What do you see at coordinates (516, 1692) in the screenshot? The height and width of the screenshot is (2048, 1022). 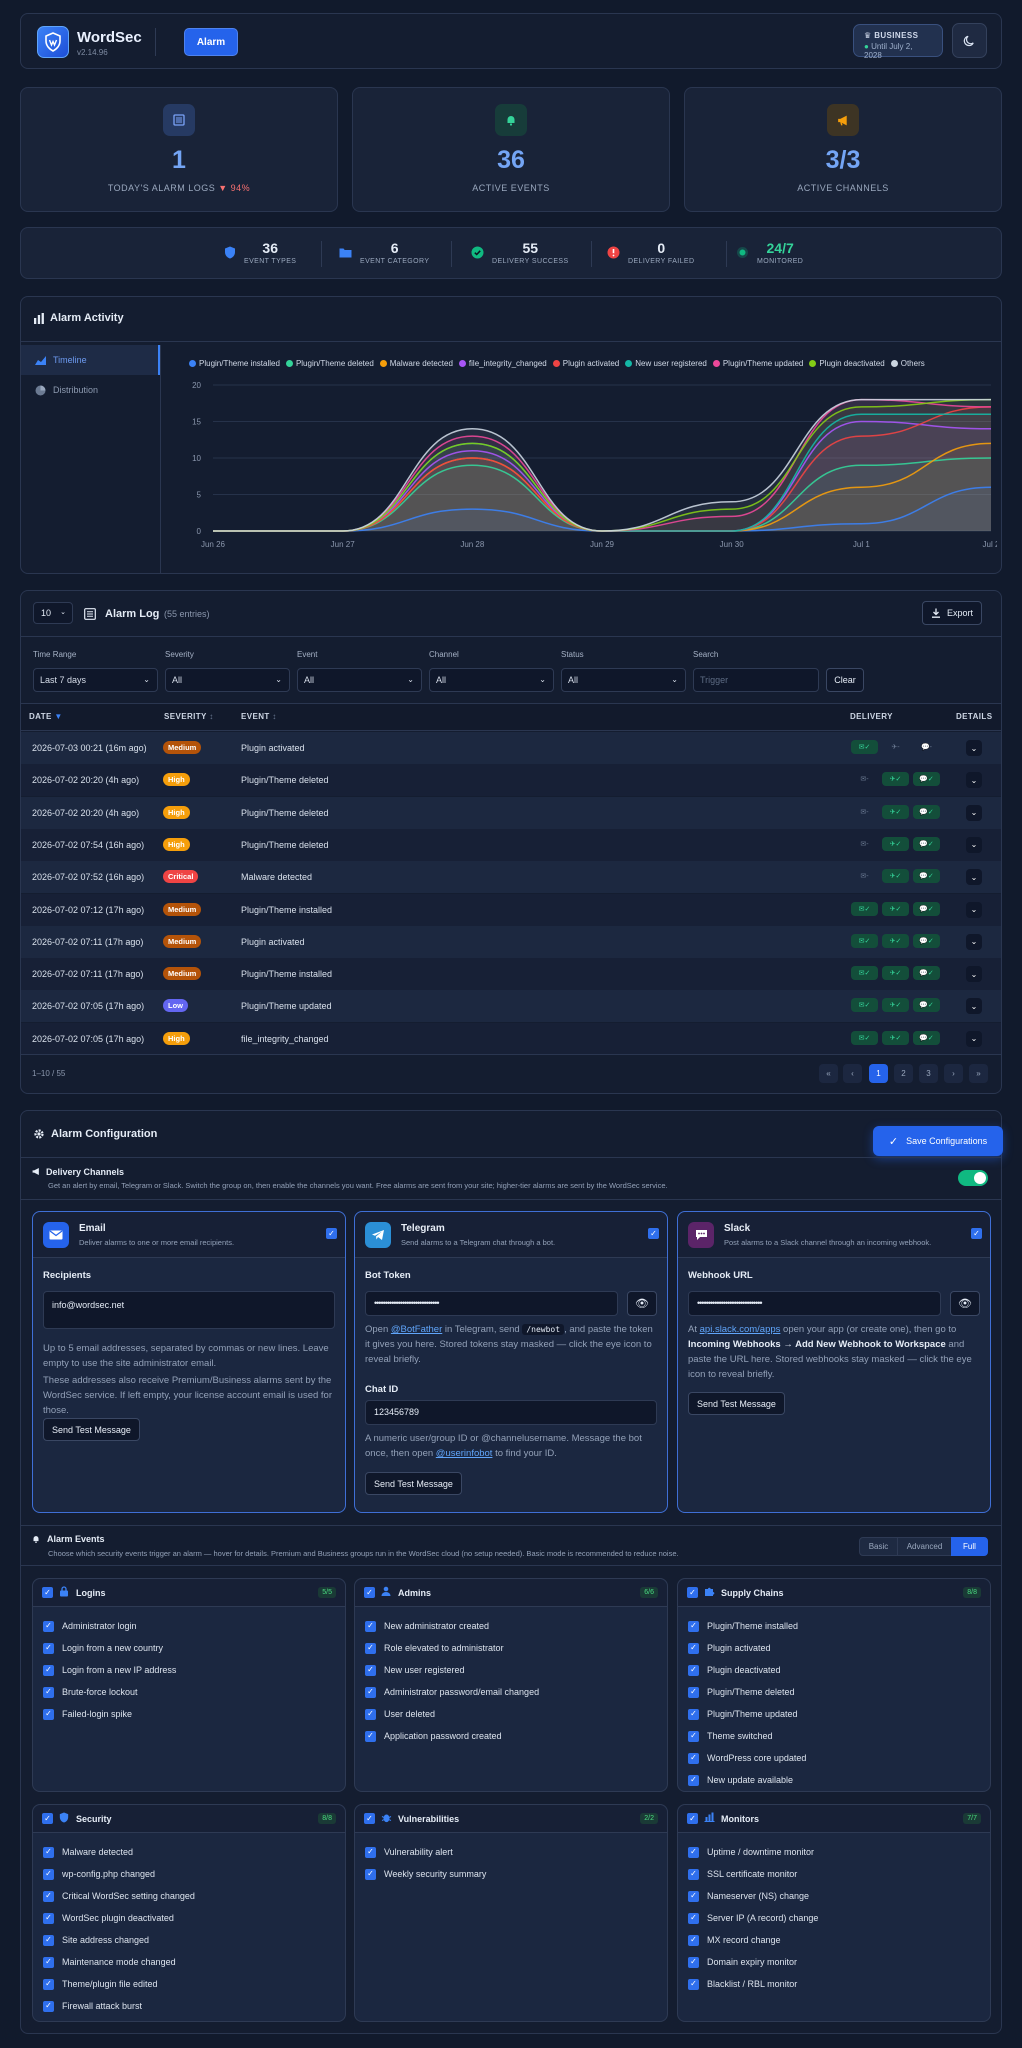 I see `event-item: ✓ Administrator password/email changed` at bounding box center [516, 1692].